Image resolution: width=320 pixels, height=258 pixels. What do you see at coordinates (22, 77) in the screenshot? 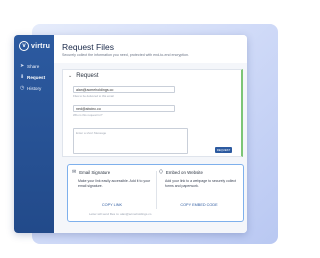
I see `download-icon: ⬇` at bounding box center [22, 77].